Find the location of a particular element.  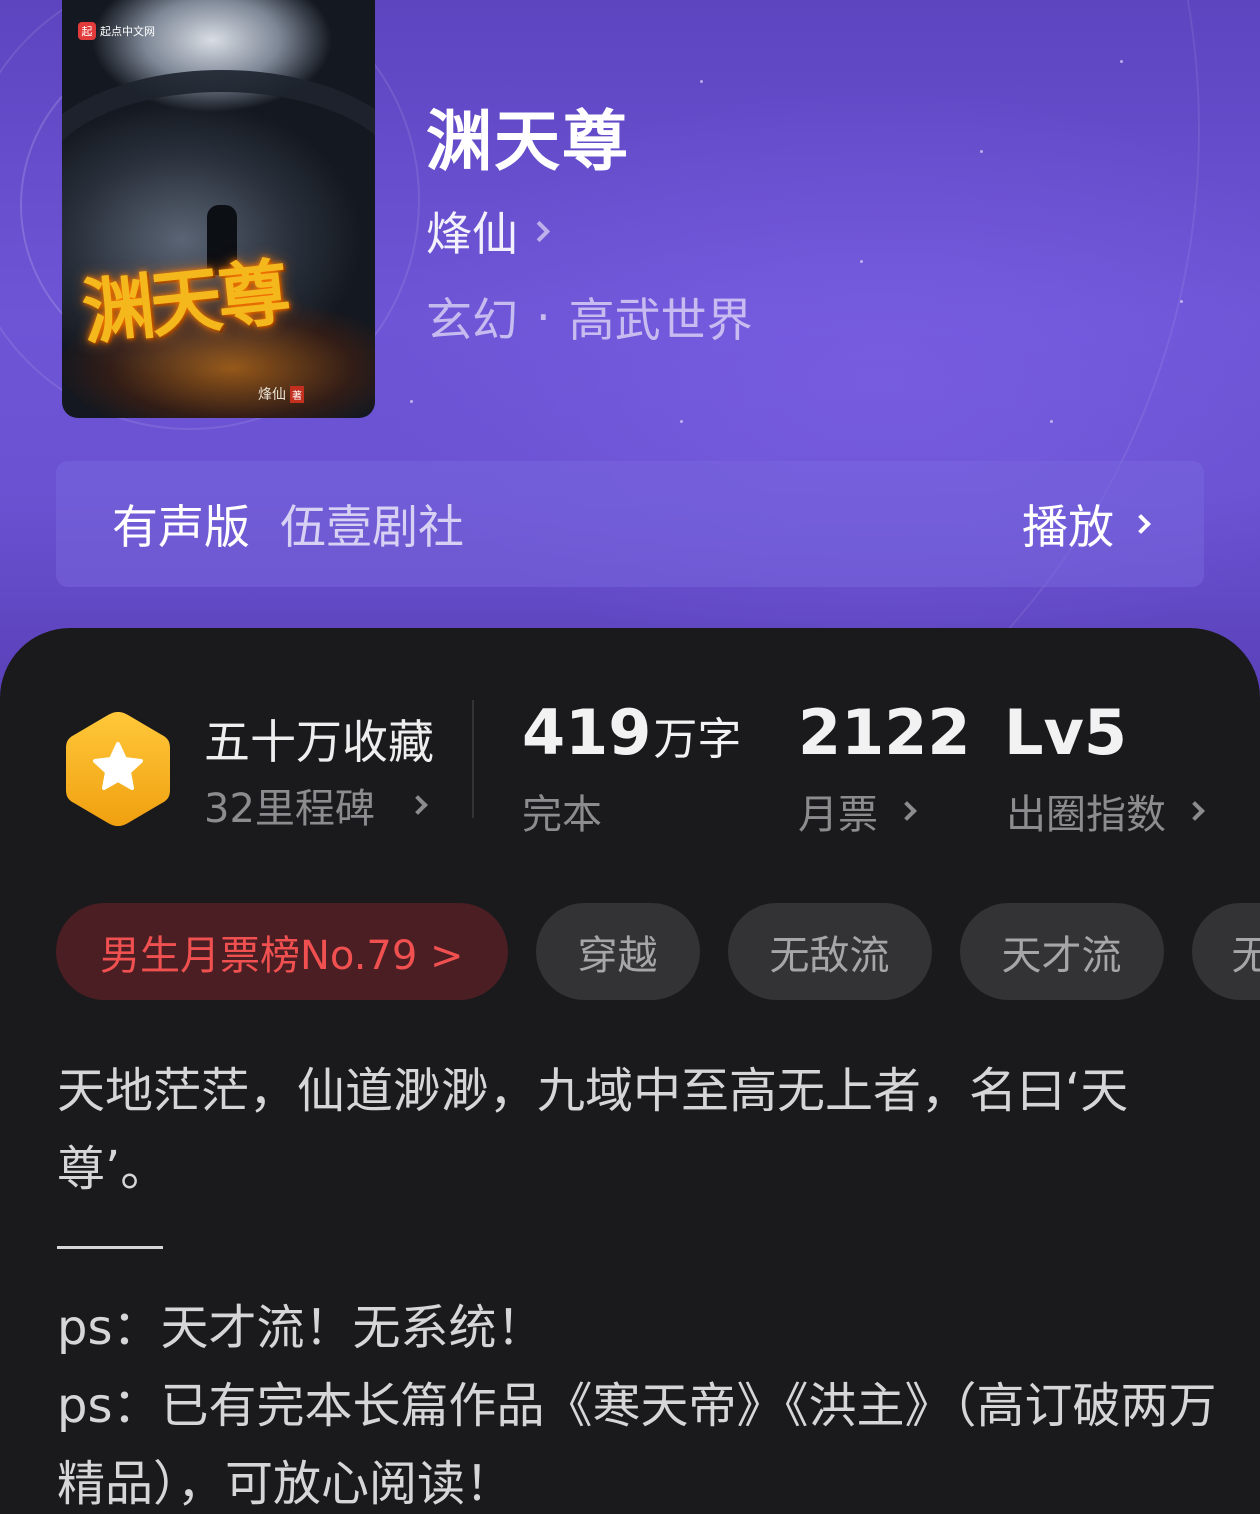

collection-star-badge-icon is located at coordinates (118, 769).